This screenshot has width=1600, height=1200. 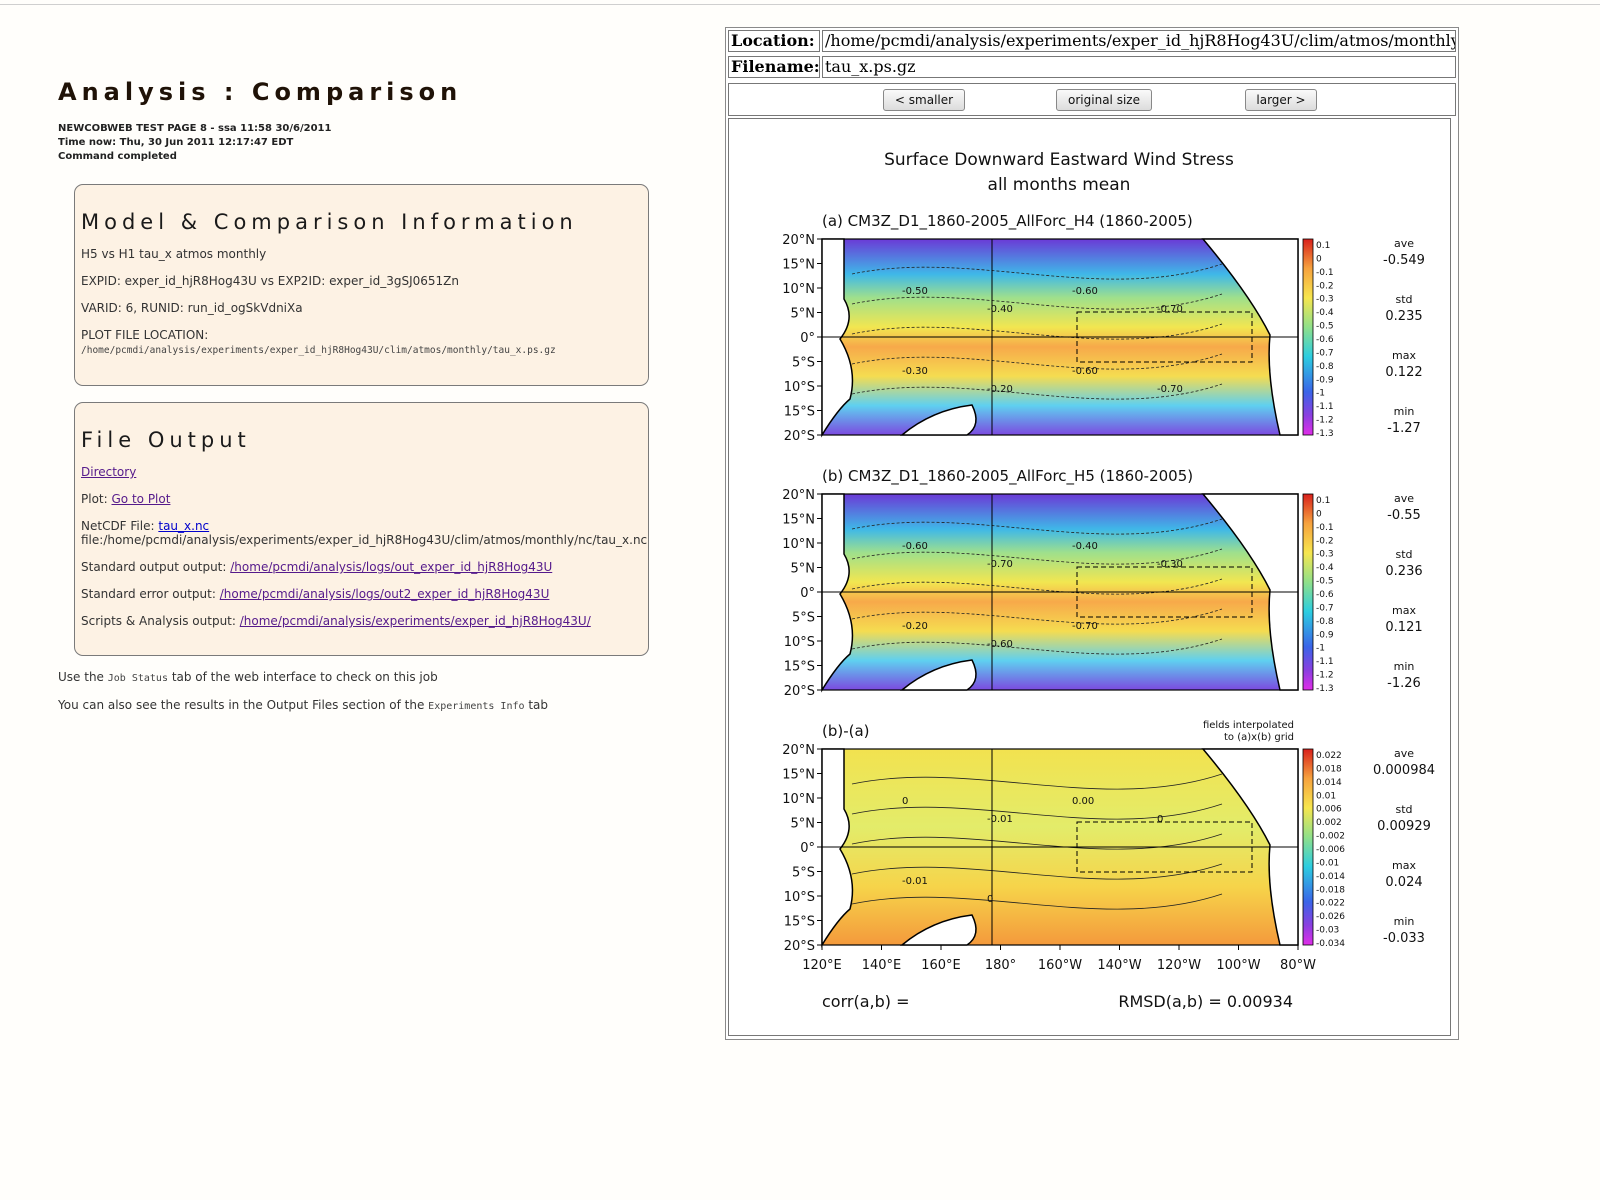 I want to click on file-output-heading: File Output, so click(x=166, y=440).